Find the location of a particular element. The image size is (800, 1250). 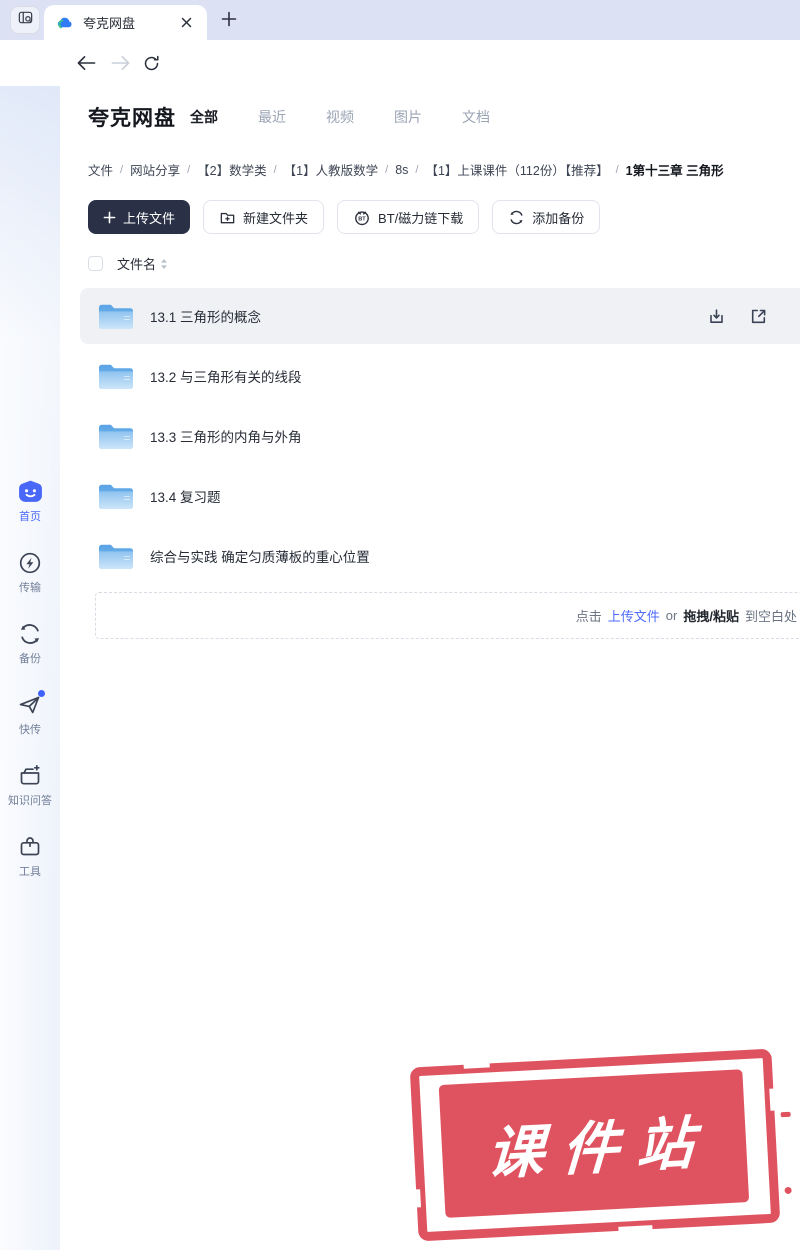

sort-icon is located at coordinates (164, 264).